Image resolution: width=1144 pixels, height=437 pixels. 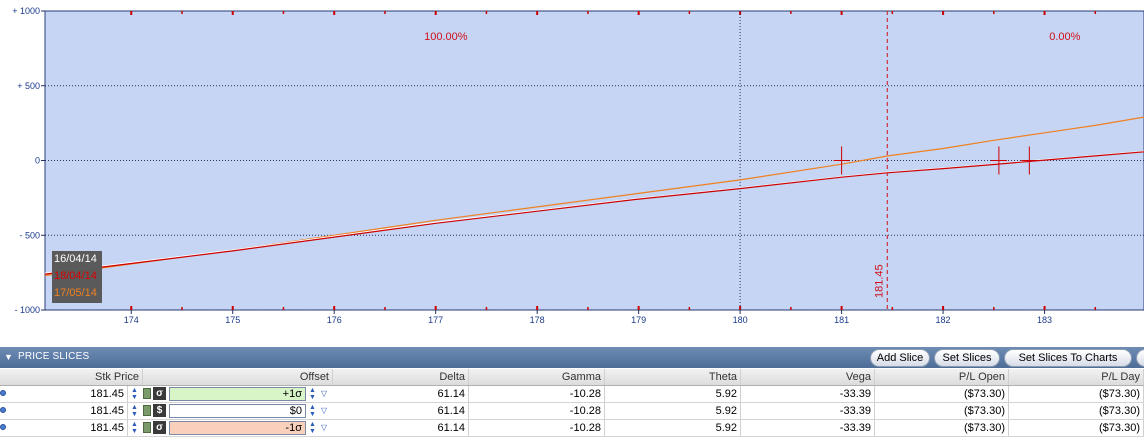 I want to click on y-tick-label: - 500, so click(x=29, y=235).